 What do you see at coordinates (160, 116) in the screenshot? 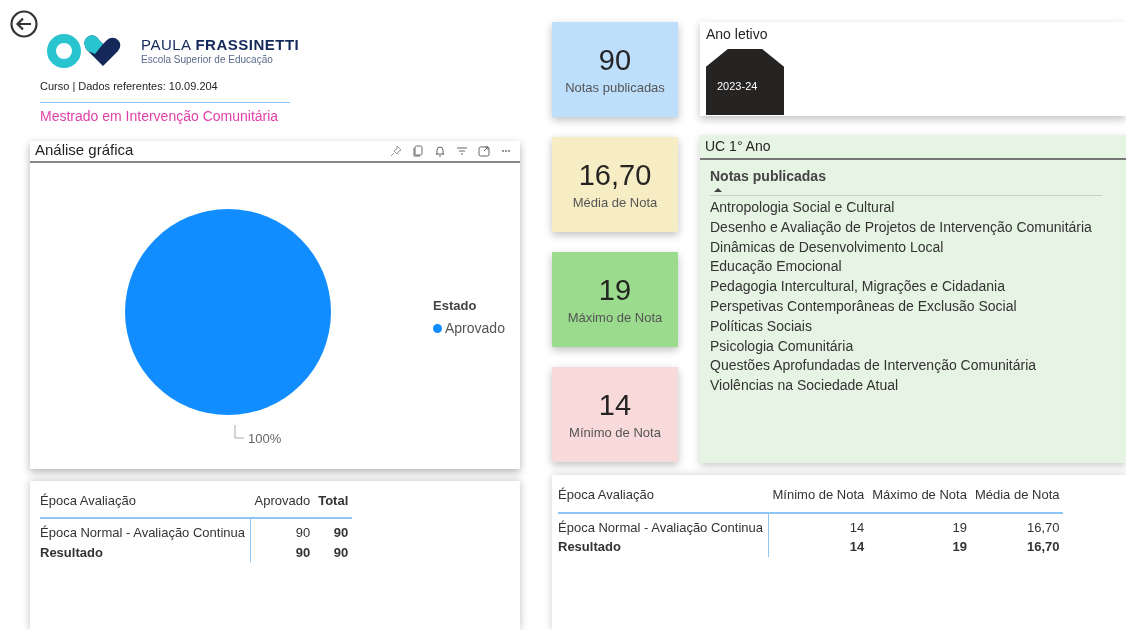
I see `course-name: Mestrado em Intervenção Comunitária` at bounding box center [160, 116].